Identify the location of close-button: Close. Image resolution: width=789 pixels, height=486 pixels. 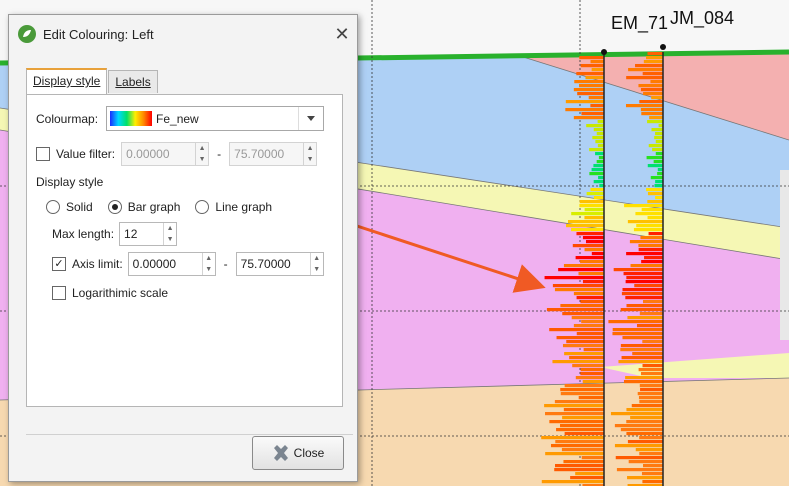
(298, 453).